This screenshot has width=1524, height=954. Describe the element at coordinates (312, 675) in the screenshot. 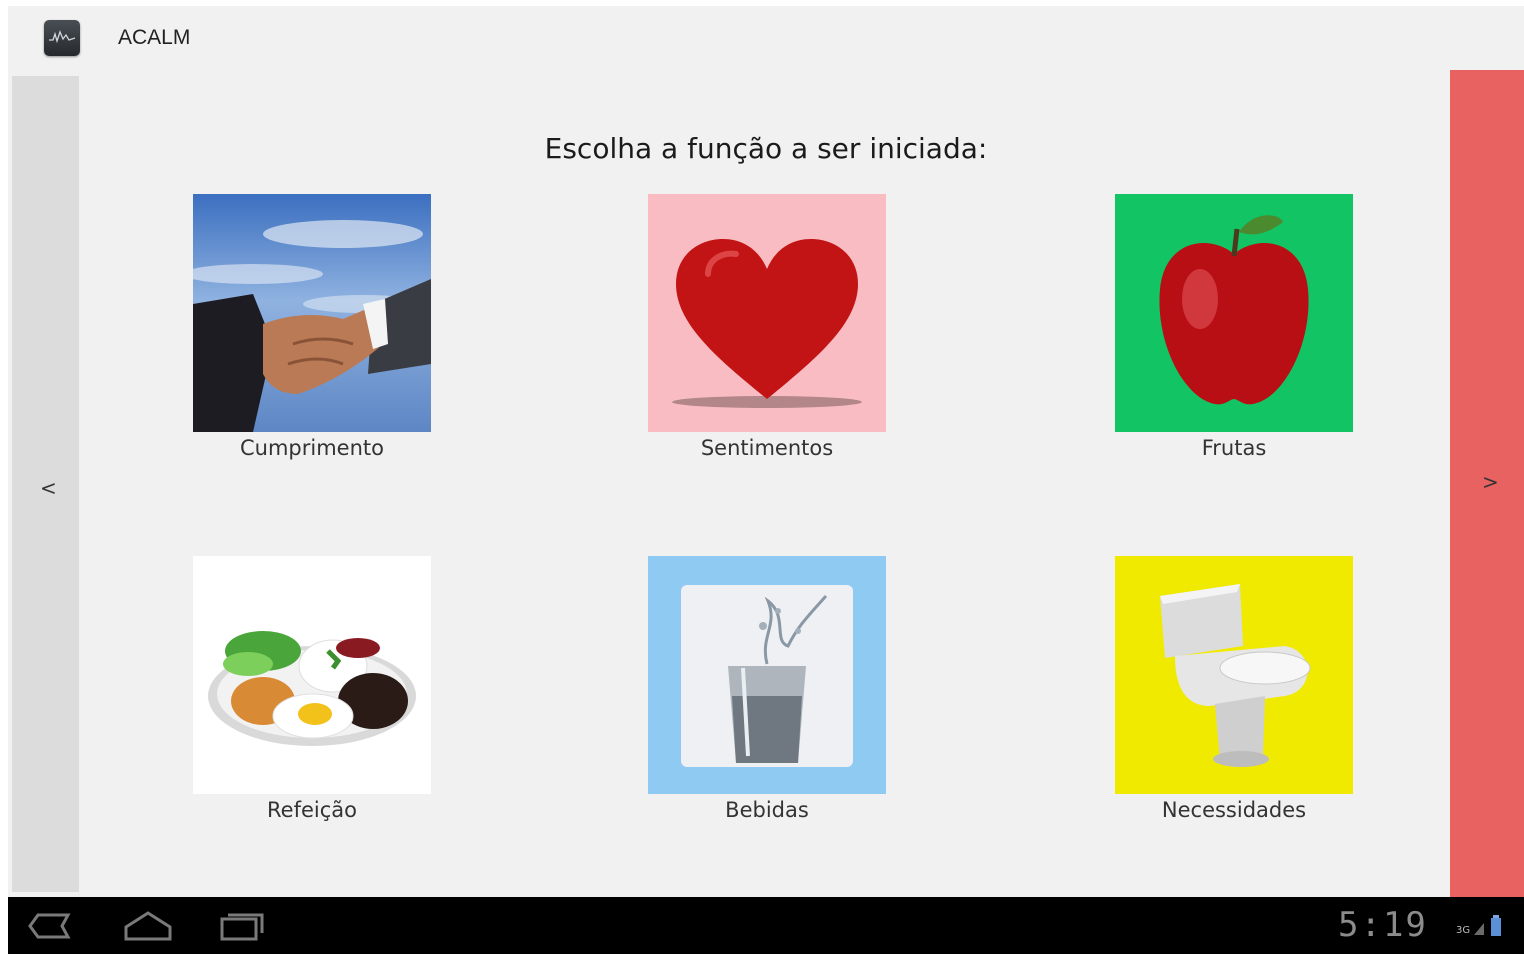

I see `meal-plate-icon` at that location.